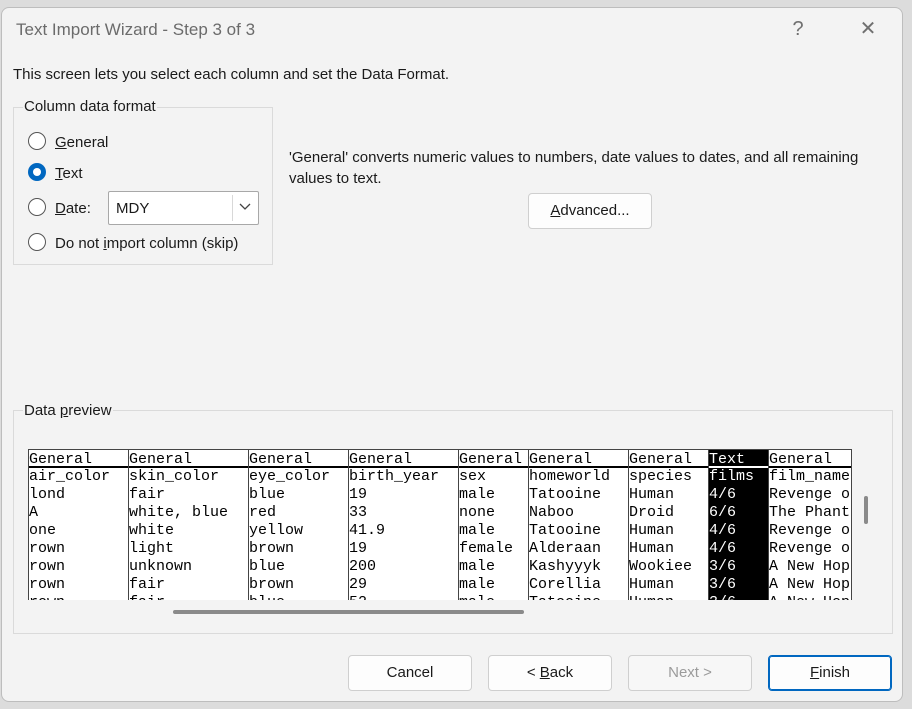 The width and height of the screenshot is (912, 709). Describe the element at coordinates (810, 512) in the screenshot. I see `preview-cell: The Phant` at that location.